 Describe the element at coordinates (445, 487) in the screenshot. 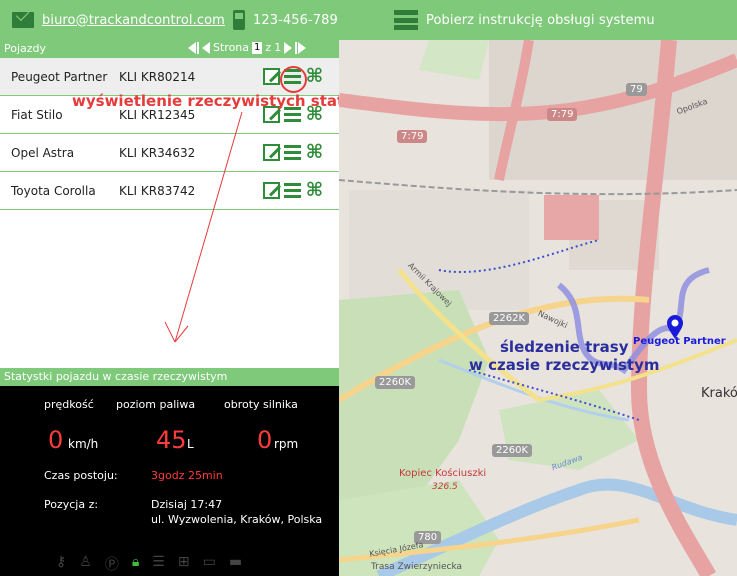

I see `landmark-elevation: 326.5` at that location.